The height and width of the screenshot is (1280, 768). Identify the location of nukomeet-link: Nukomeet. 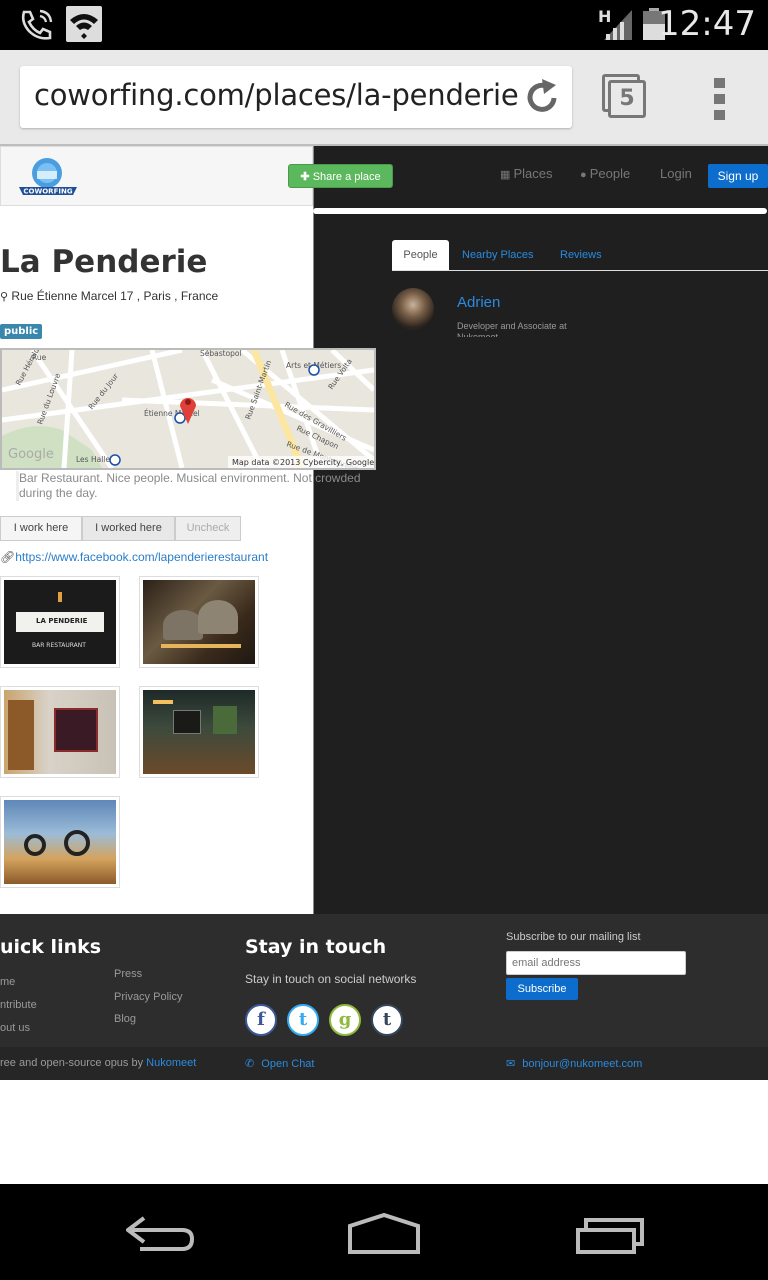
(171, 1063).